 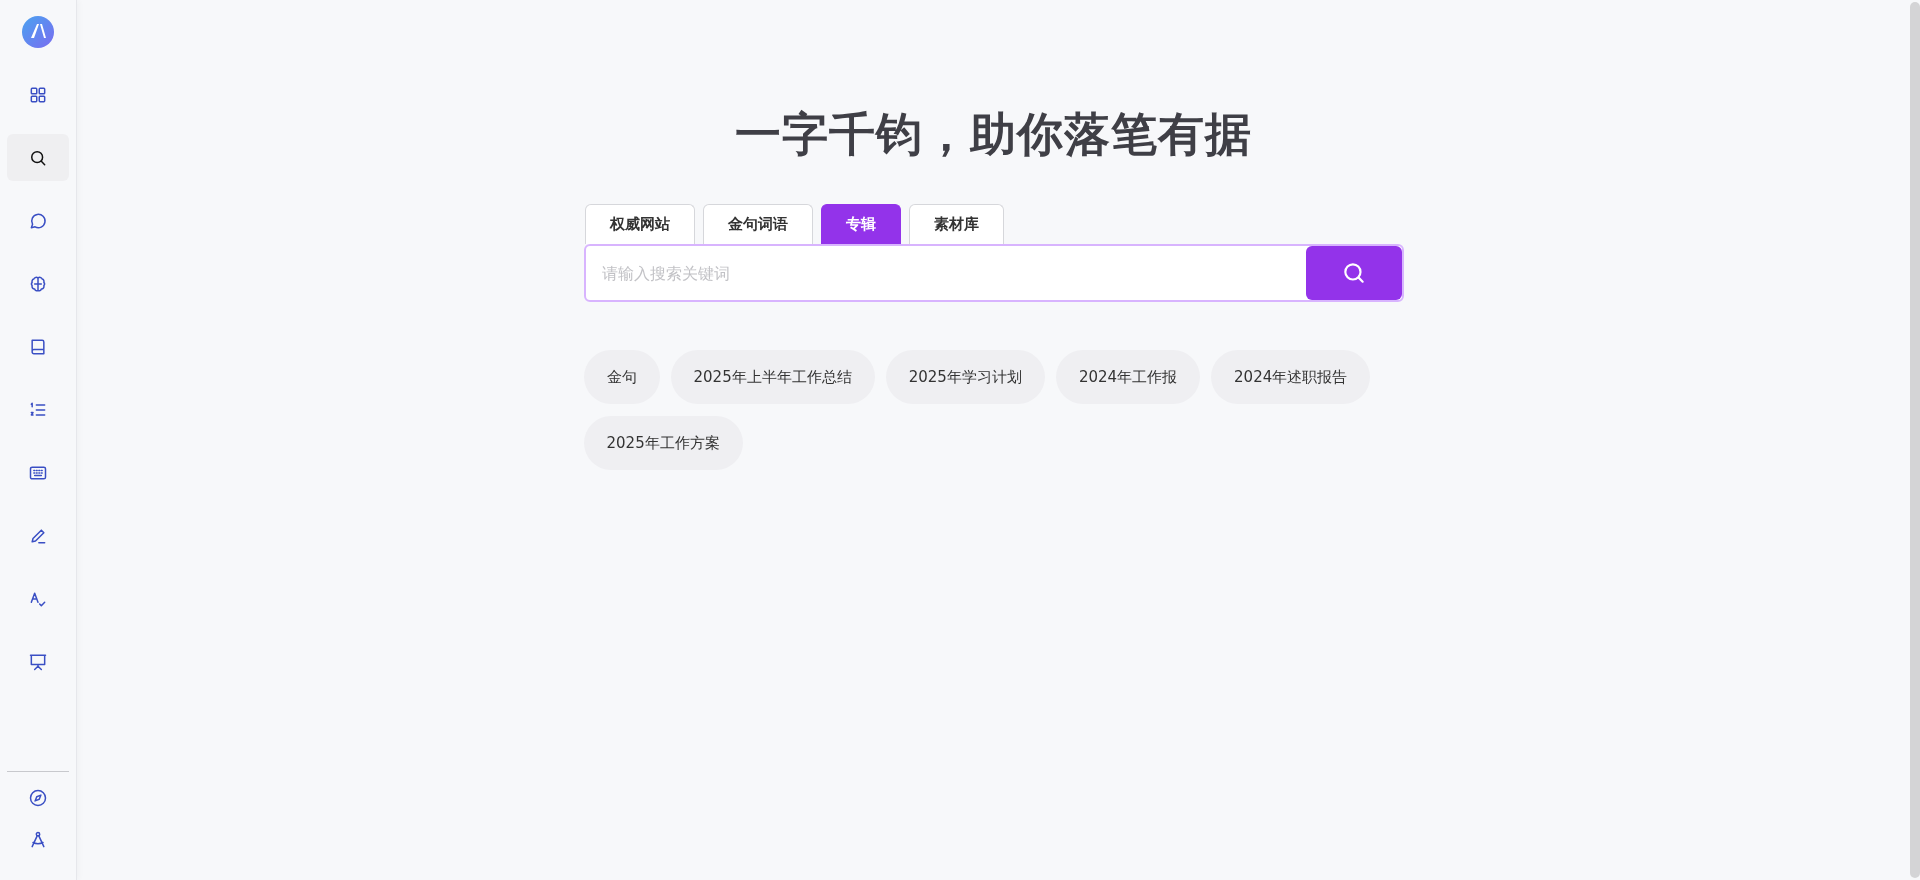 What do you see at coordinates (772, 377) in the screenshot?
I see `suggestion-chip: 2025年上半年工作总结` at bounding box center [772, 377].